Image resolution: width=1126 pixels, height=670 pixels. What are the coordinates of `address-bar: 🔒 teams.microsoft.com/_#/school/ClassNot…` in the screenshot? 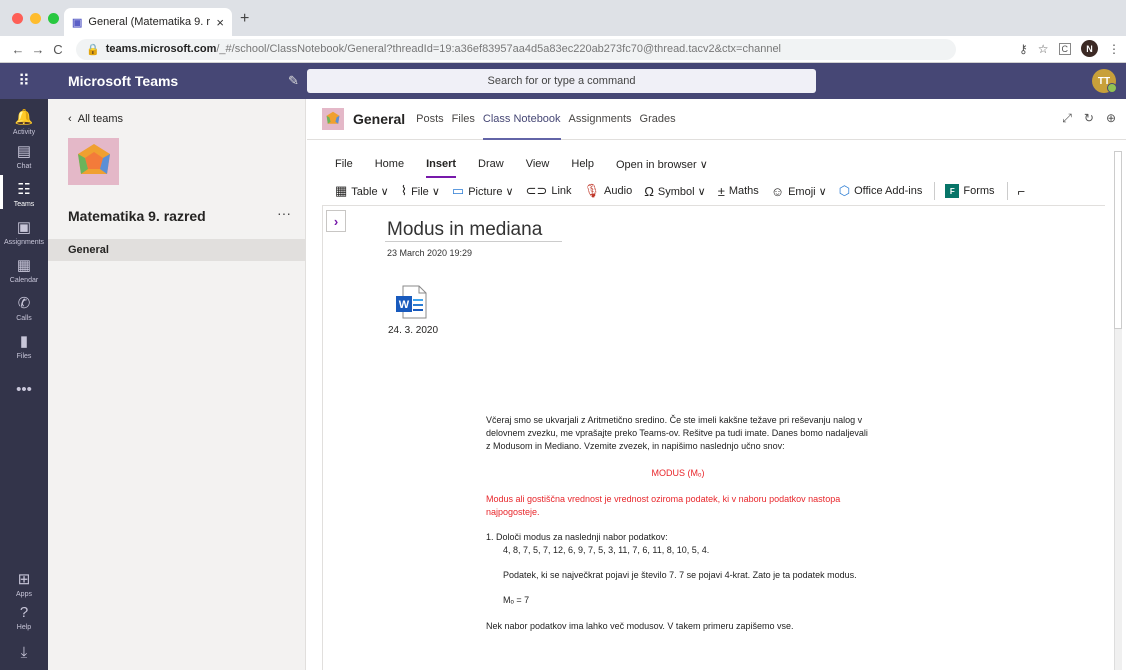 It's located at (516, 49).